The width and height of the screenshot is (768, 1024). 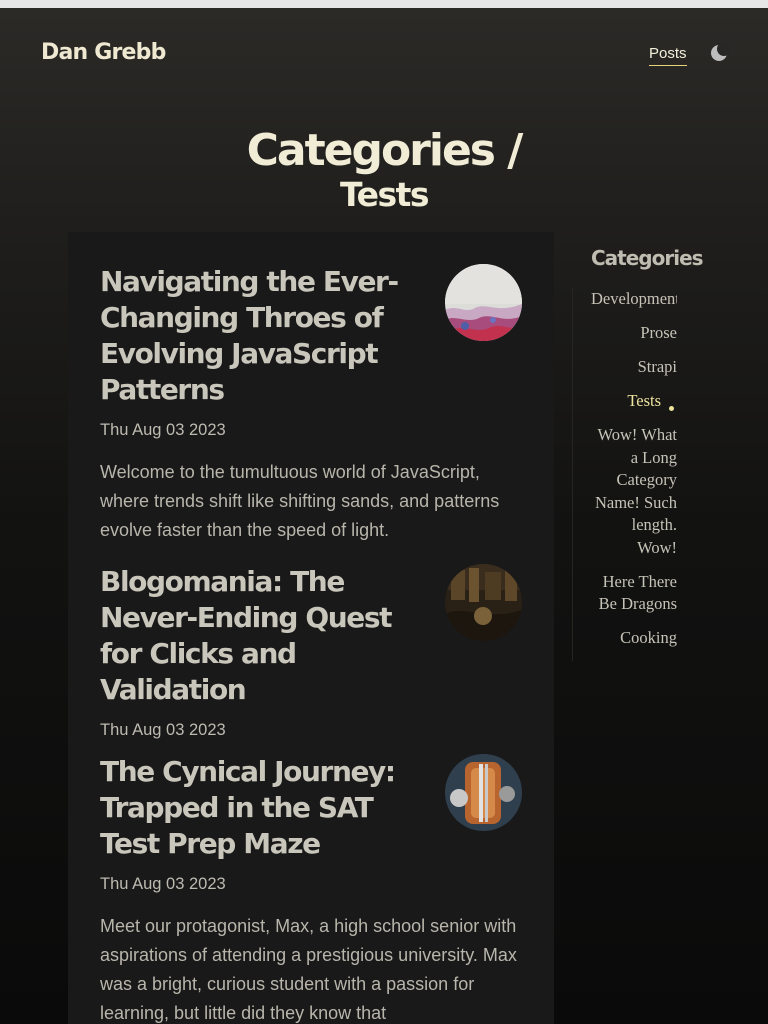 I want to click on moon-icon, so click(x=721, y=51).